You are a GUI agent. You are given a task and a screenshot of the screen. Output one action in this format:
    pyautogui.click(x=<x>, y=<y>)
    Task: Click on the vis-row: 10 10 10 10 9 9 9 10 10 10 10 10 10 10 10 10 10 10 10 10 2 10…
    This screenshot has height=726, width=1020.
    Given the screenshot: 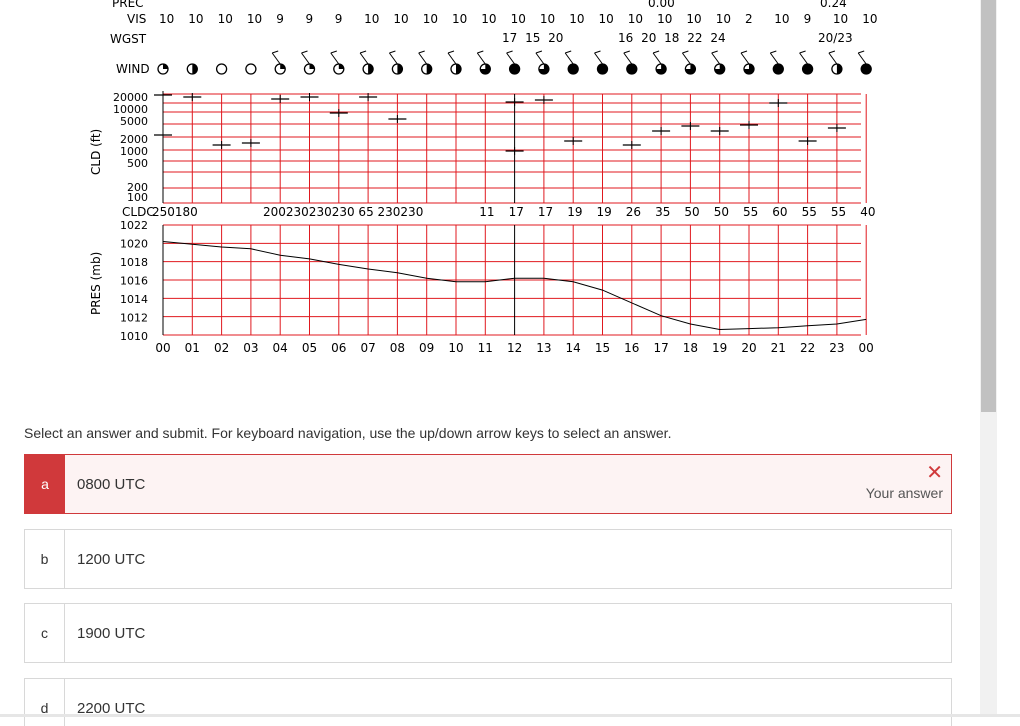 What is the action you would take?
    pyautogui.click(x=518, y=19)
    